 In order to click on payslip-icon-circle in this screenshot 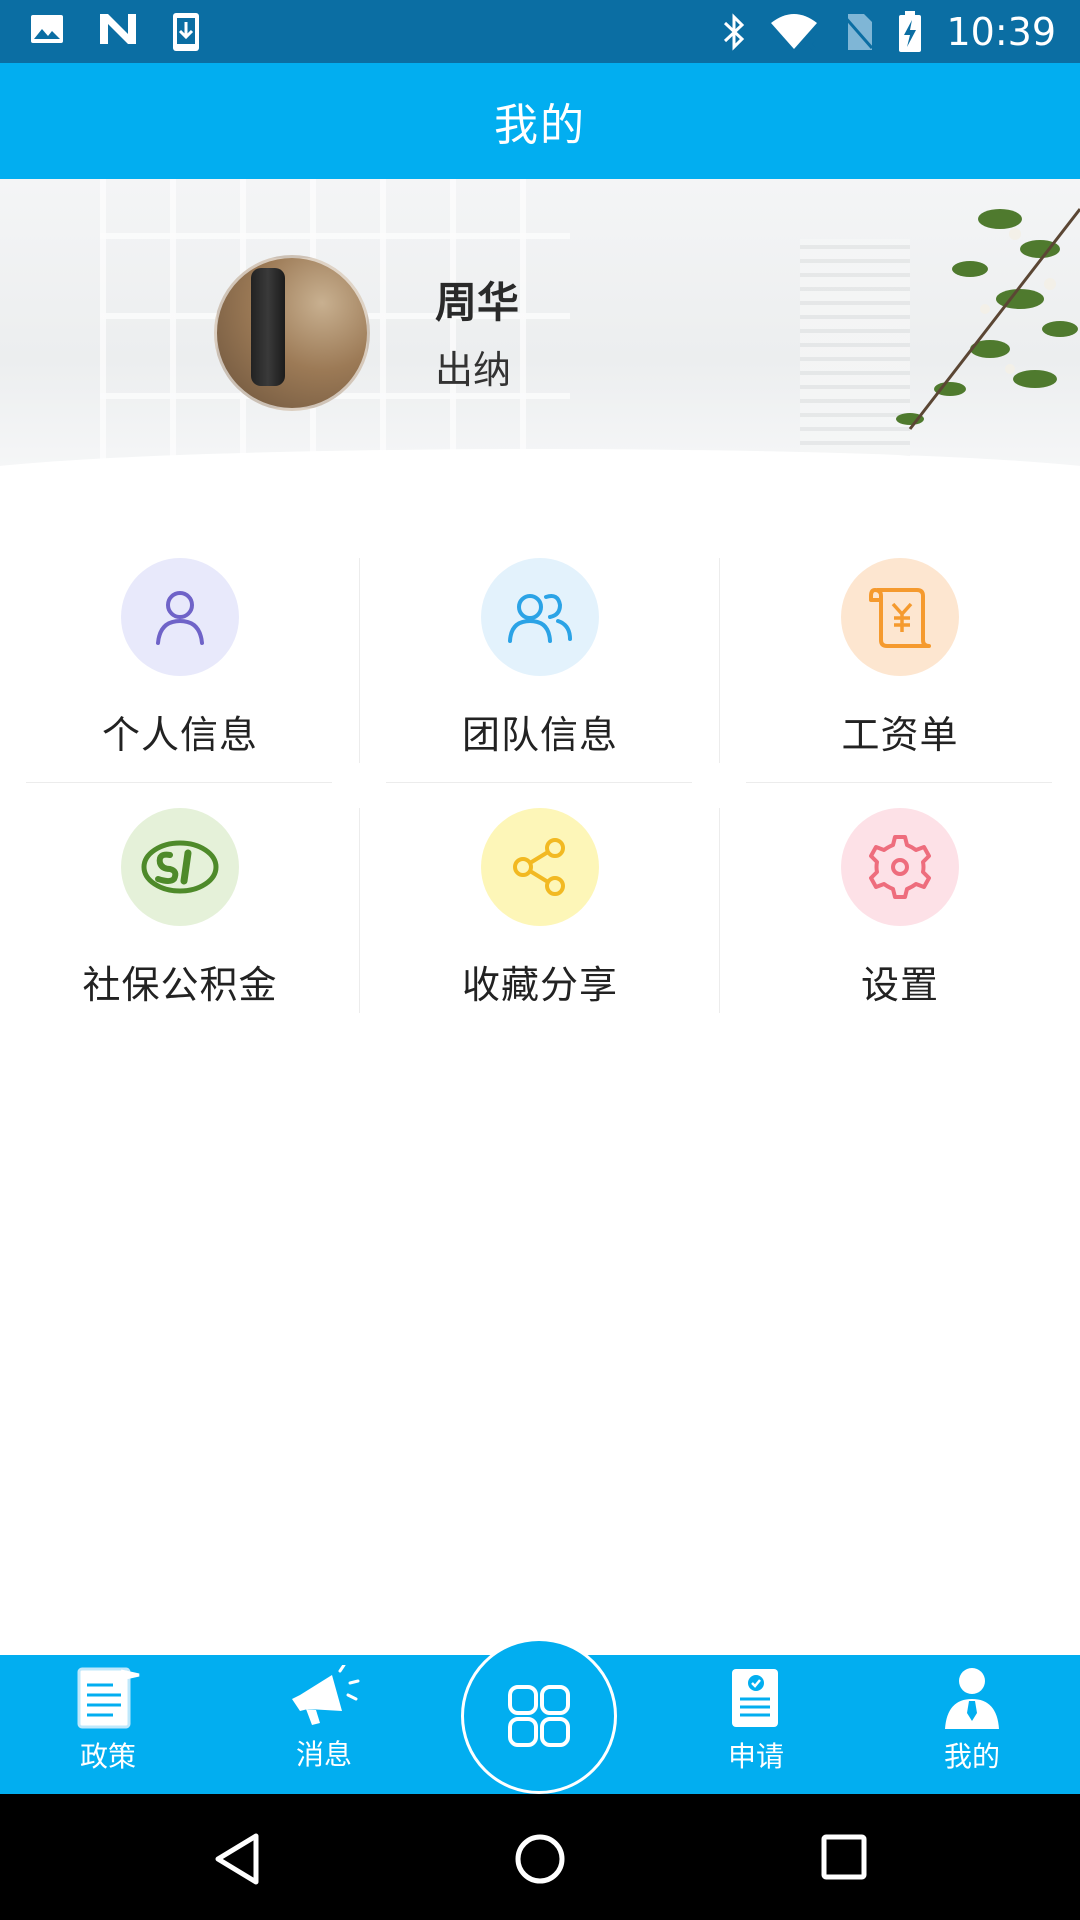, I will do `click(900, 617)`.